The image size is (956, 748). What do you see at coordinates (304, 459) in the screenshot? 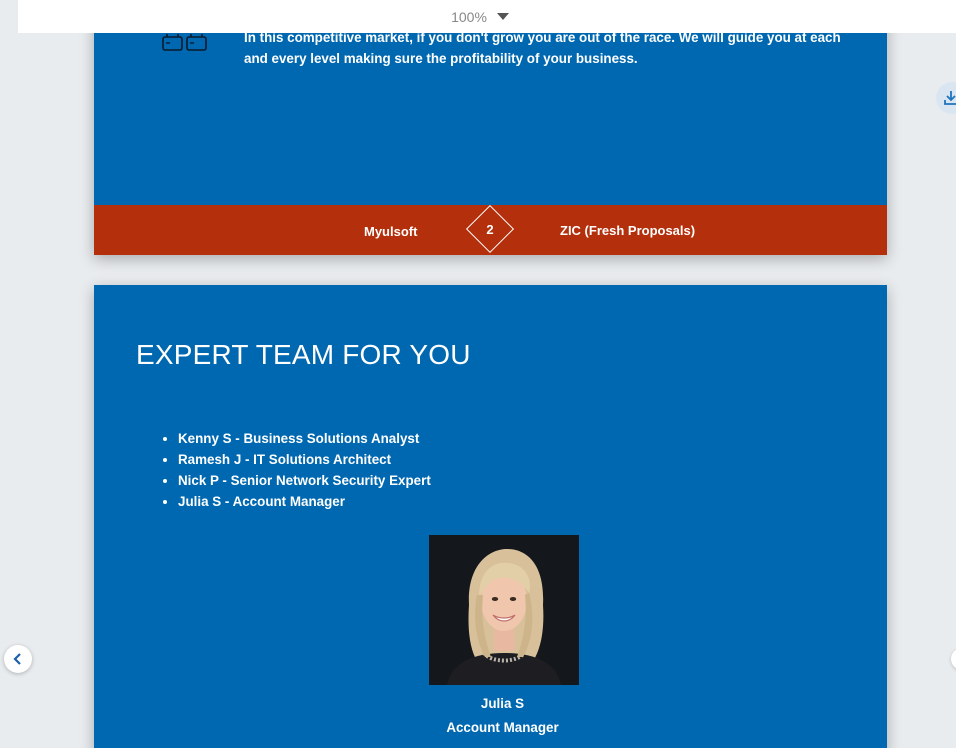
I see `list-item: Ramesh J - IT Solutions Architect` at bounding box center [304, 459].